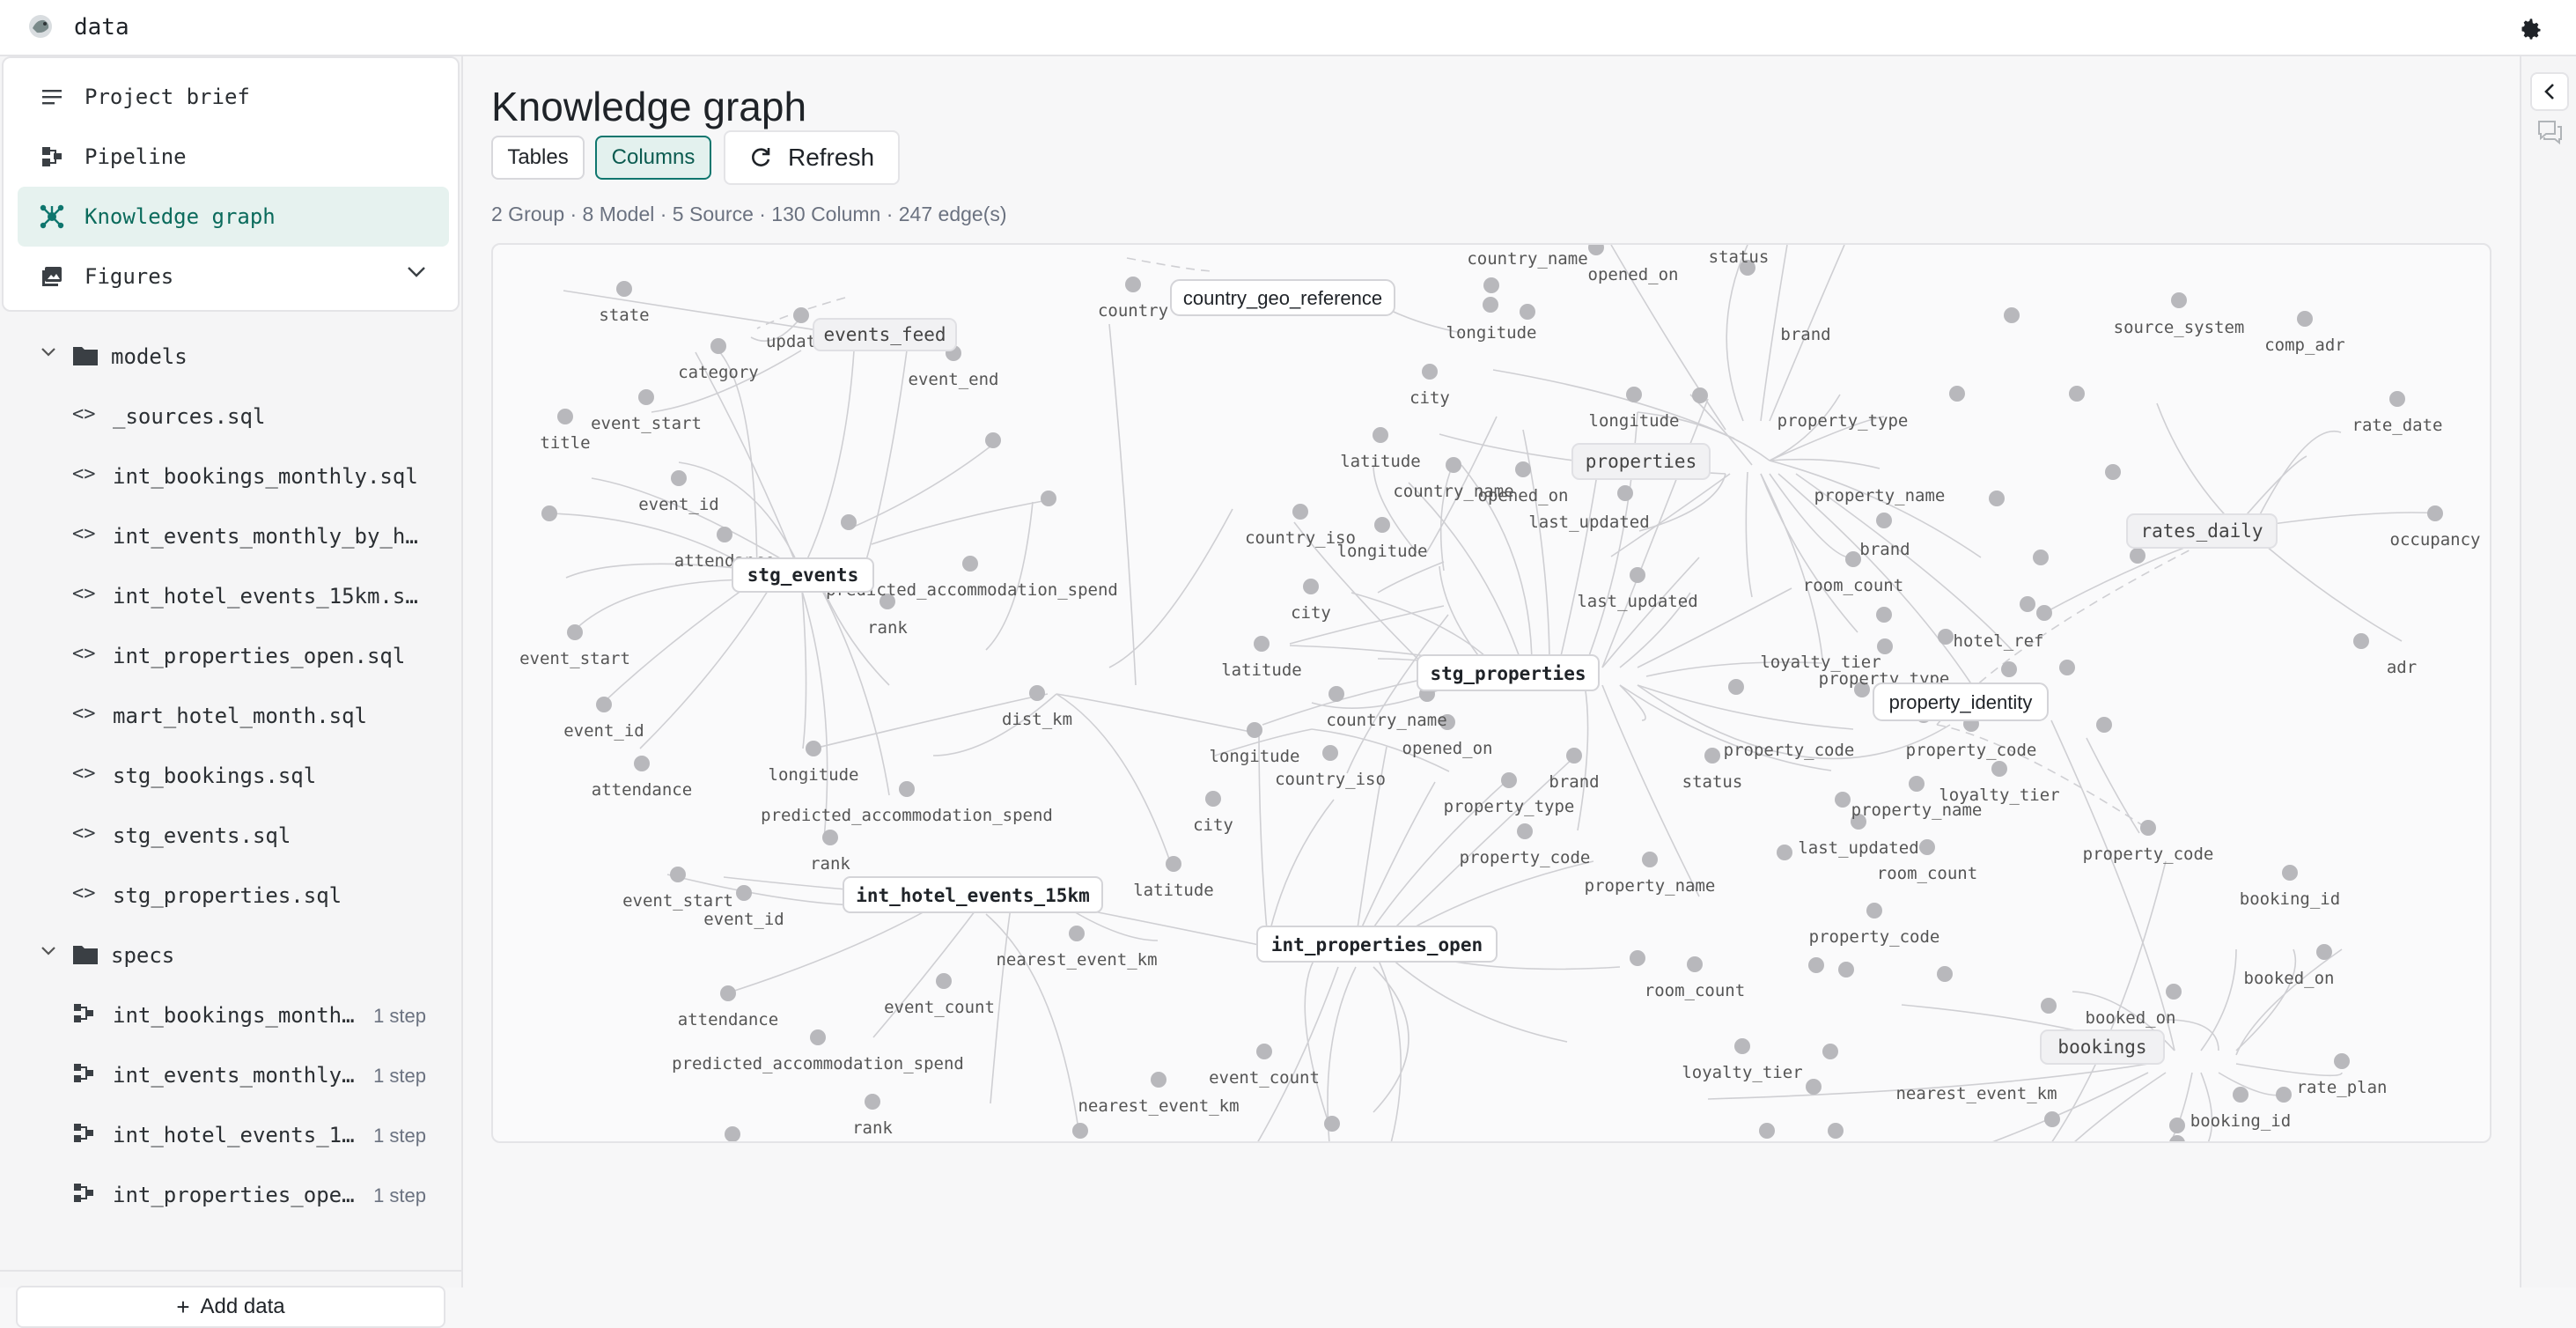  Describe the element at coordinates (230, 775) in the screenshot. I see `file-item: <> stg_bookings.sql` at that location.